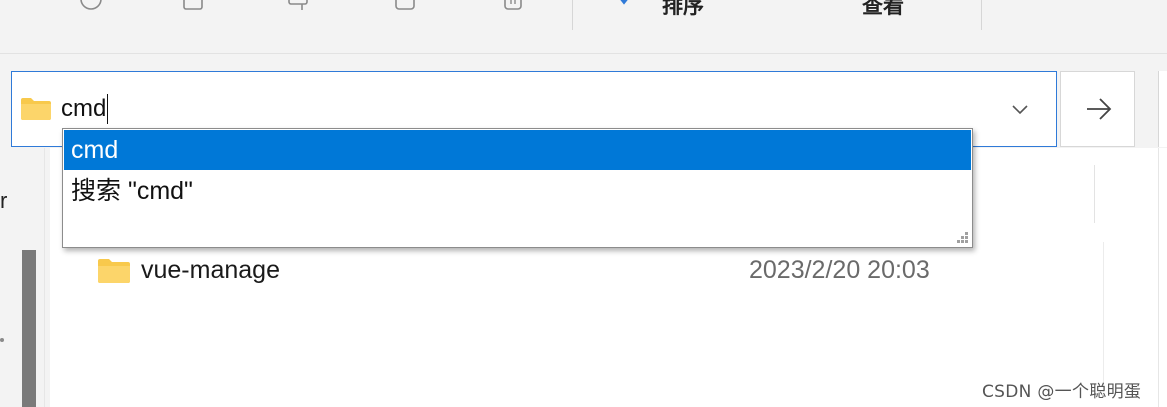 The width and height of the screenshot is (1167, 407). I want to click on go-button, so click(1097, 109).